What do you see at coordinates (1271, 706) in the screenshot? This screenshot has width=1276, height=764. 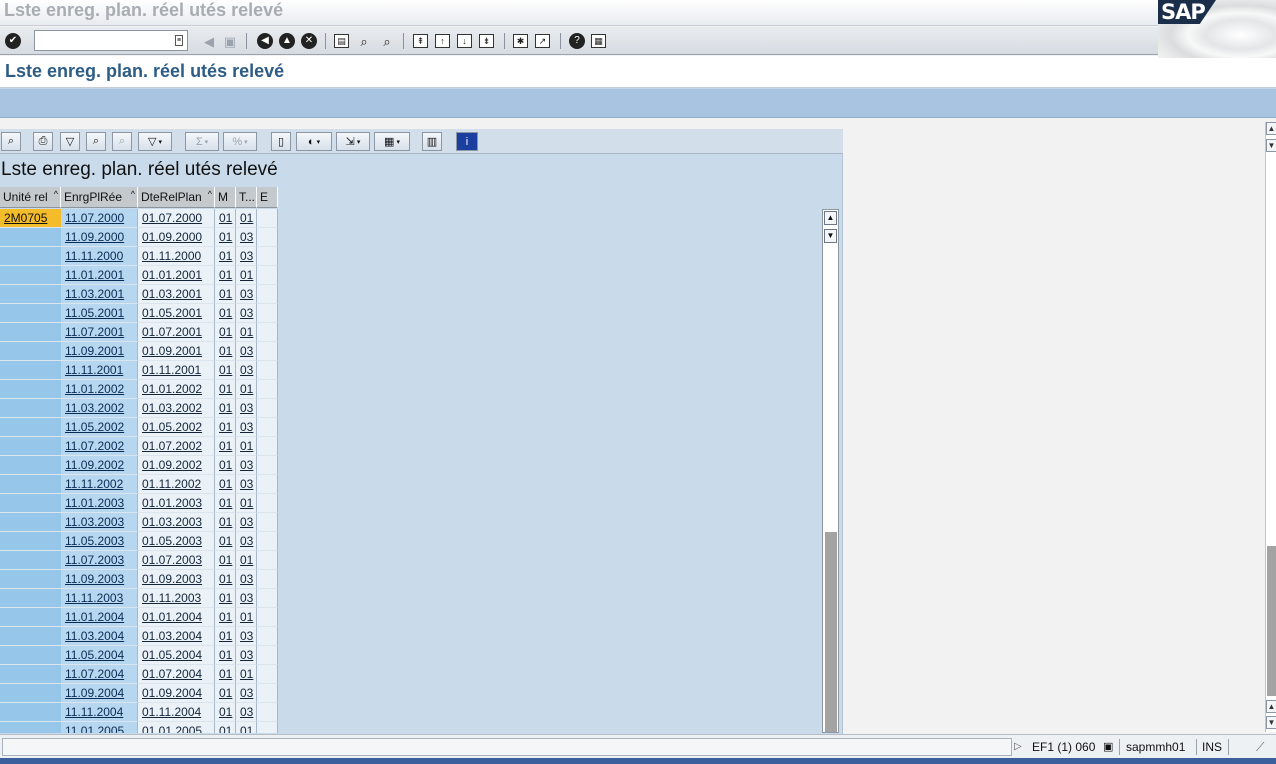 I see `page-scroll-up2-icon: ▲` at bounding box center [1271, 706].